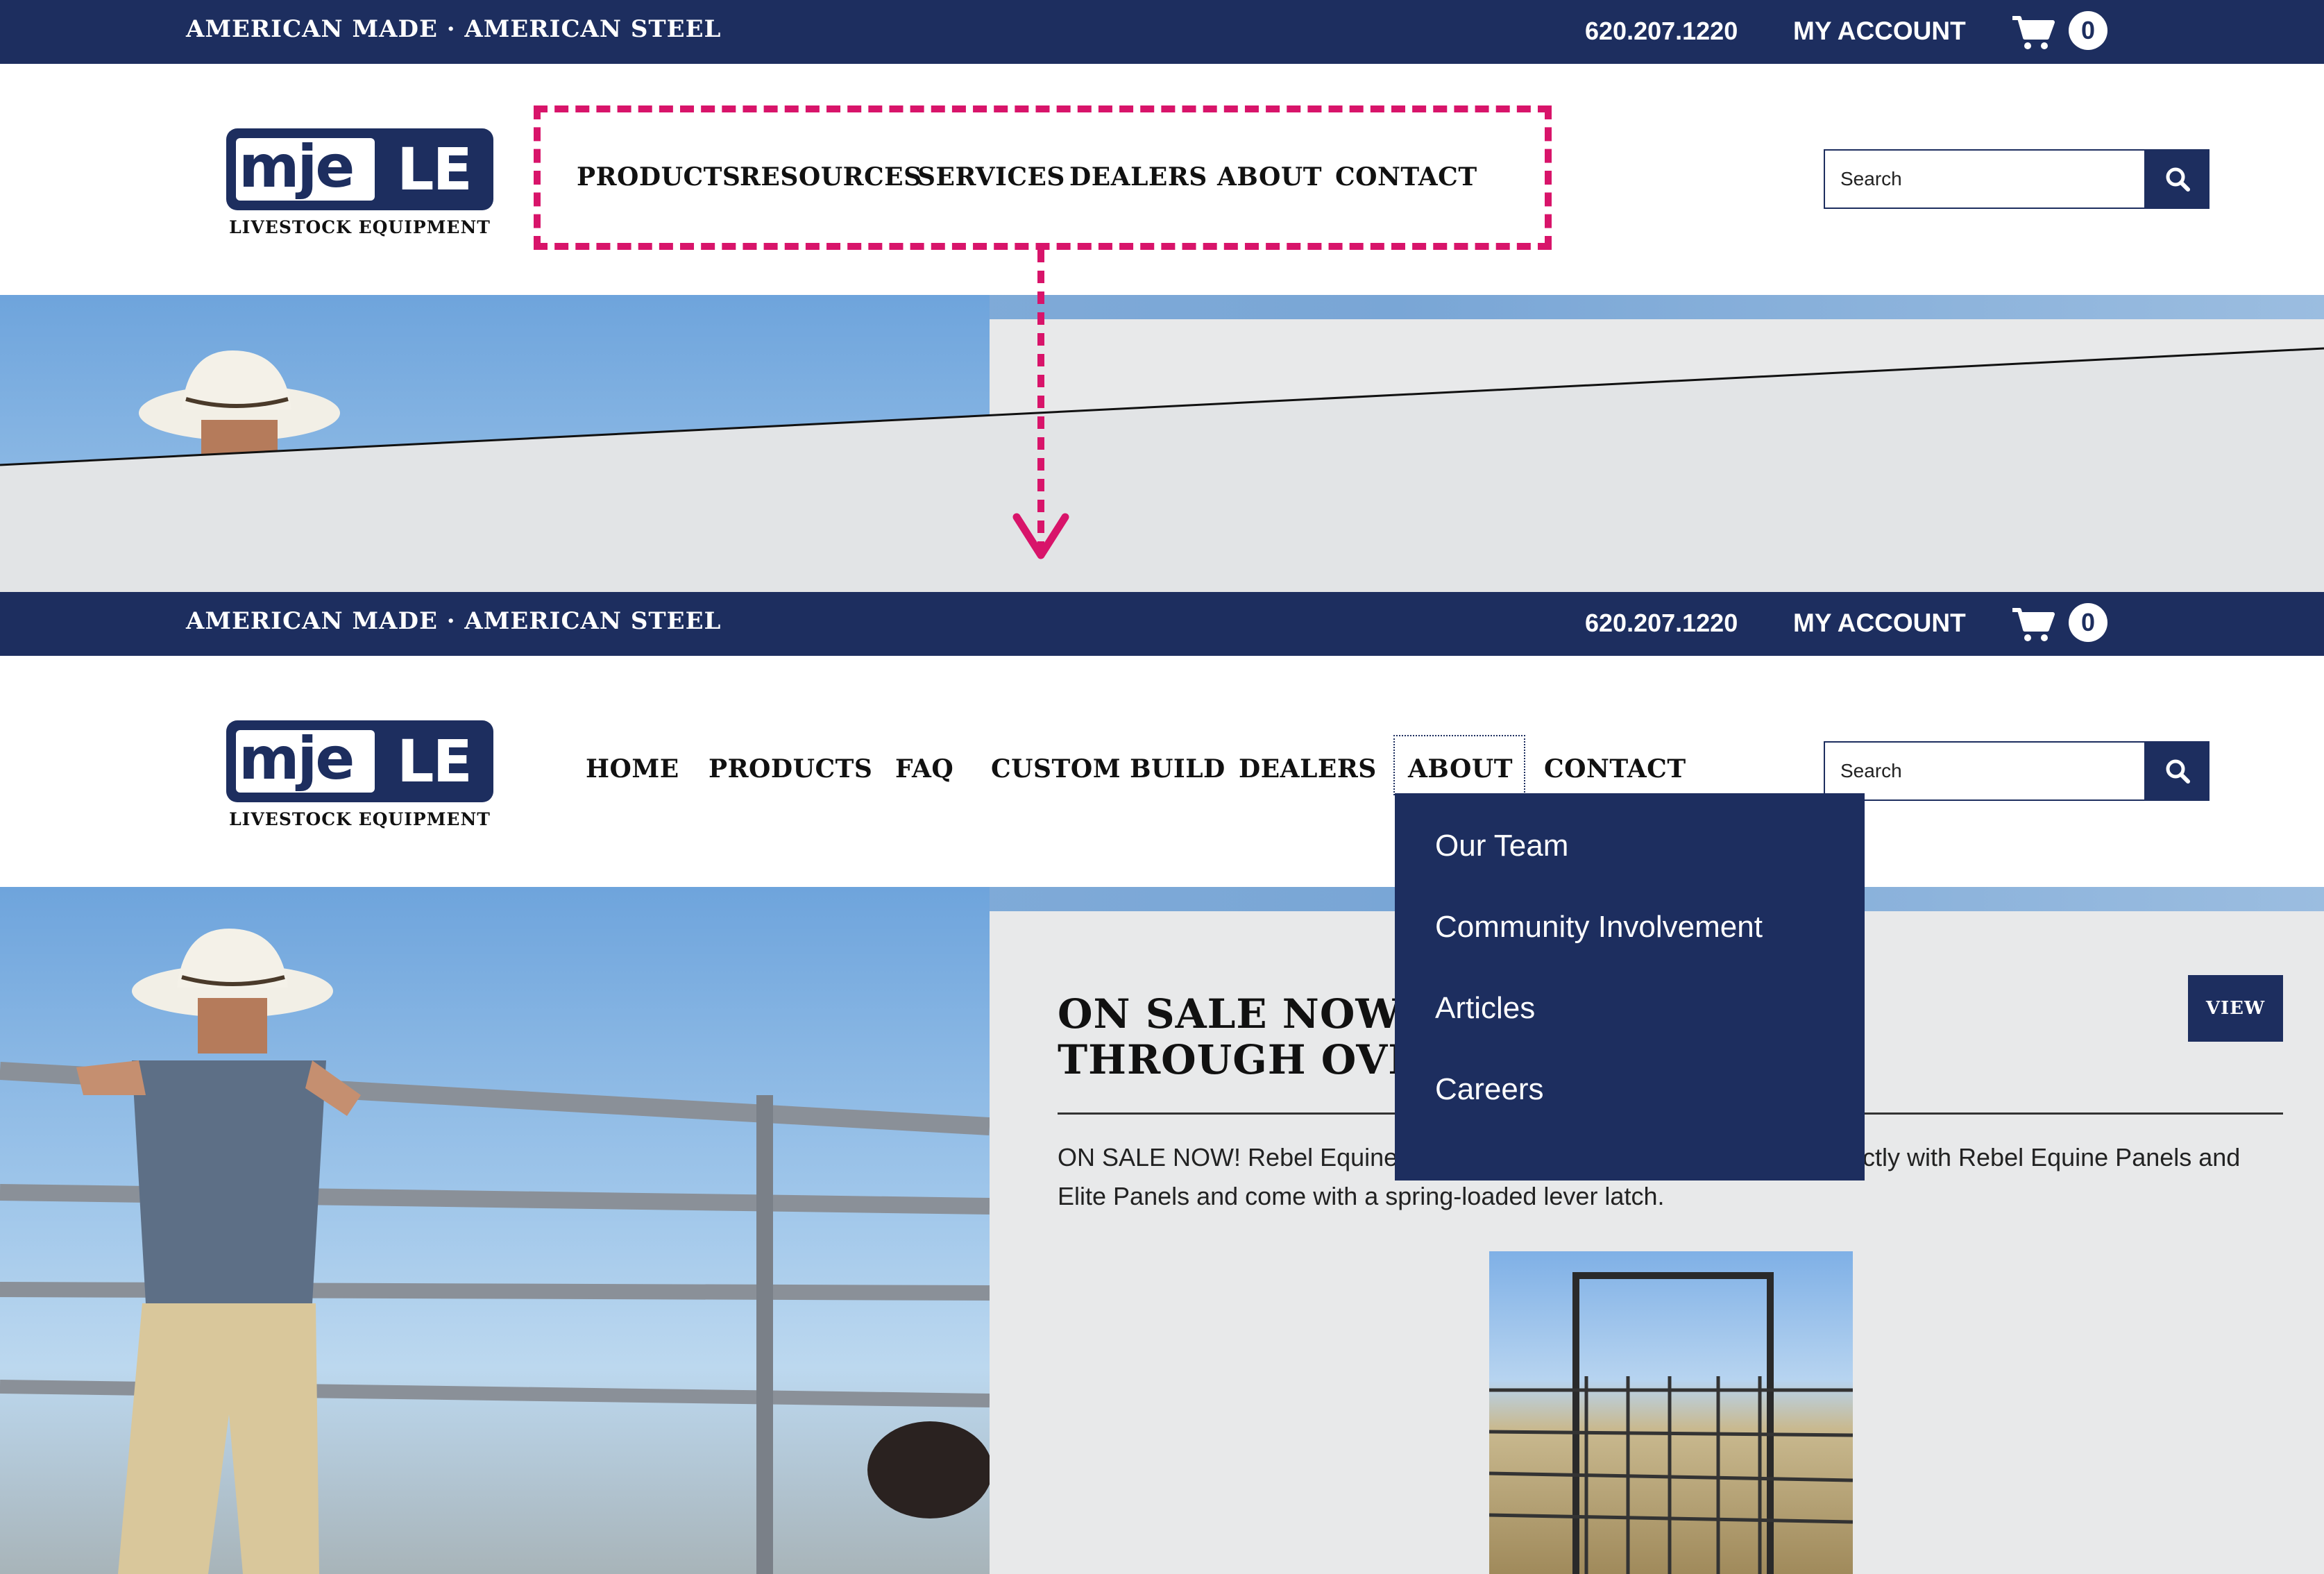 This screenshot has height=1574, width=2324. Describe the element at coordinates (1459, 765) in the screenshot. I see `about-hover-outline` at that location.